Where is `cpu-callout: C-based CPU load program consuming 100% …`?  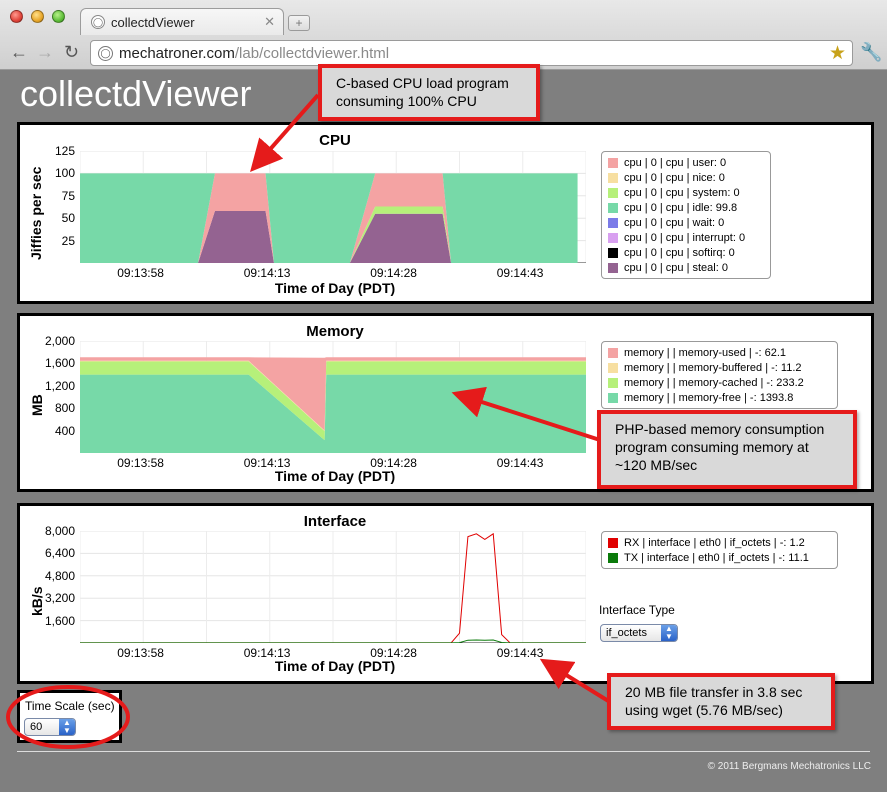
cpu-callout: C-based CPU load program consuming 100% … is located at coordinates (429, 92).